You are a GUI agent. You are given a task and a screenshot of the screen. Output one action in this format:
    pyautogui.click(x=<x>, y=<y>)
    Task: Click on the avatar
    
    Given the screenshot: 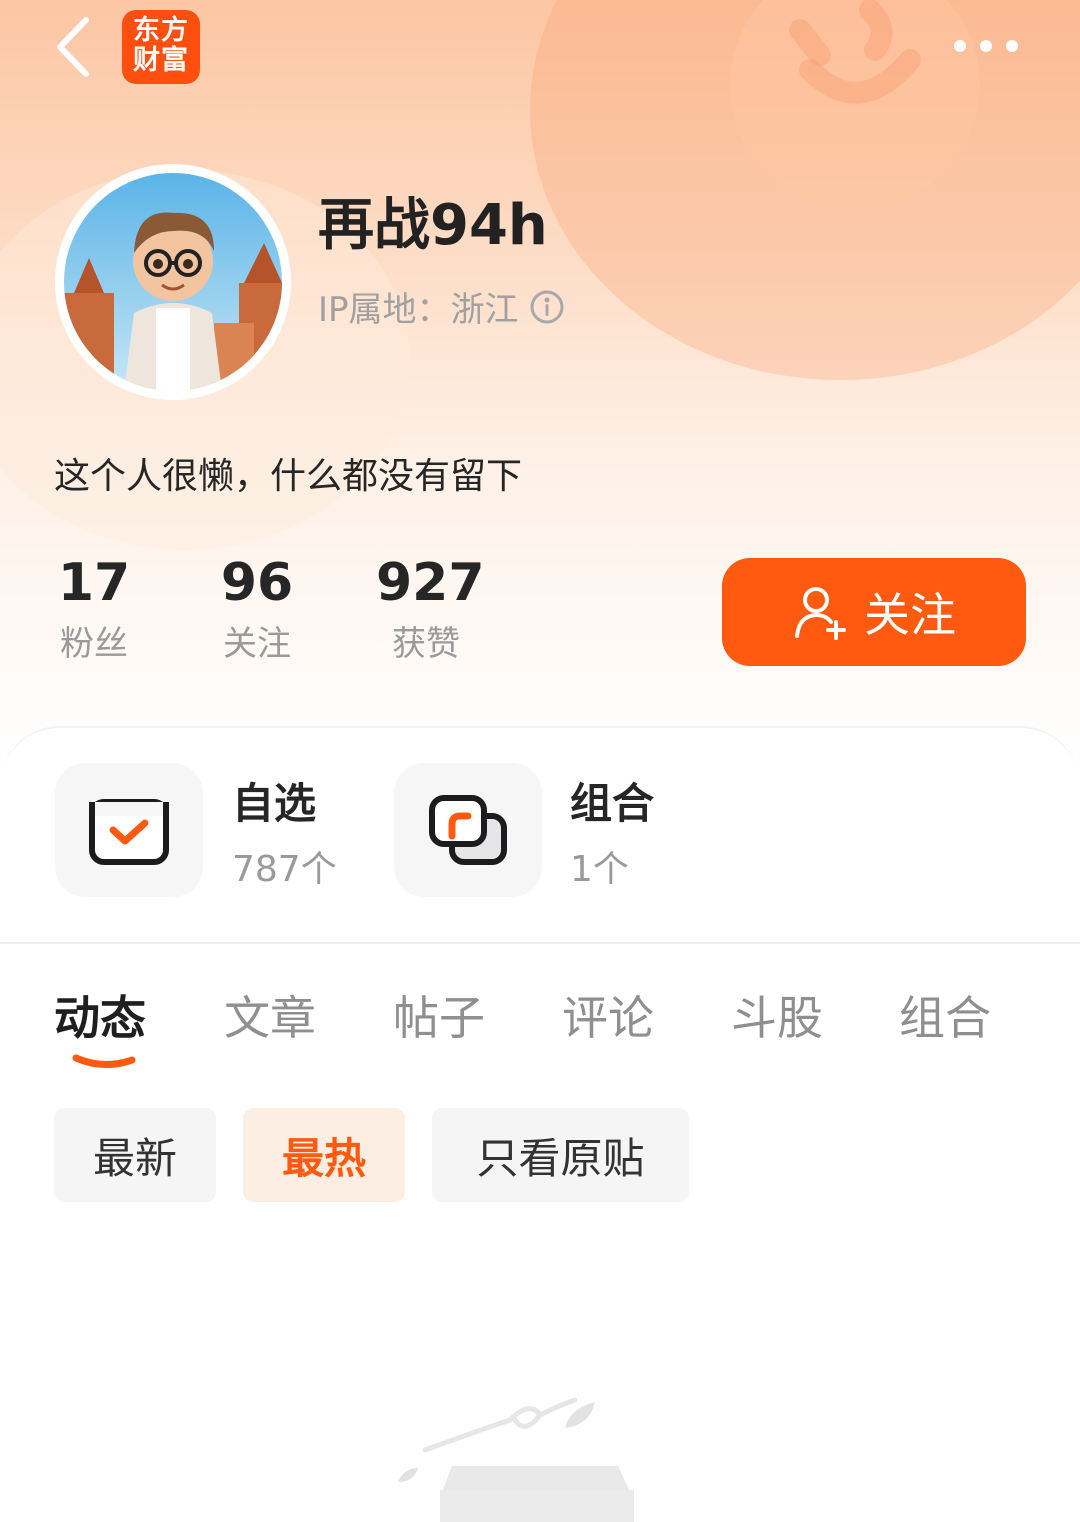 What is the action you would take?
    pyautogui.click(x=173, y=282)
    